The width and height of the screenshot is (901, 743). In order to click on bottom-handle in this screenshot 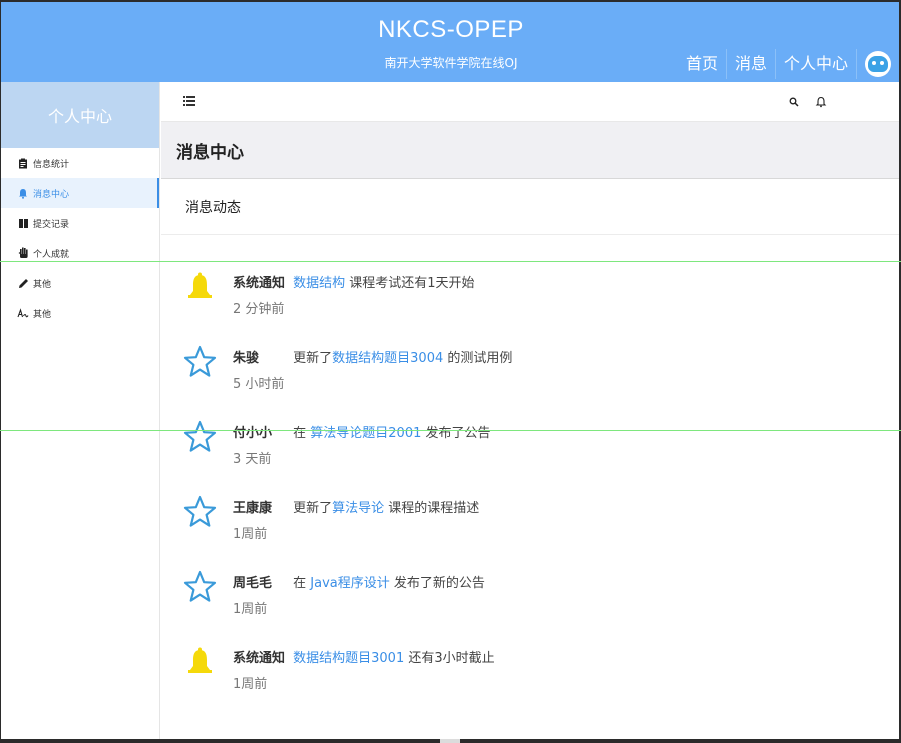, I will do `click(450, 741)`.